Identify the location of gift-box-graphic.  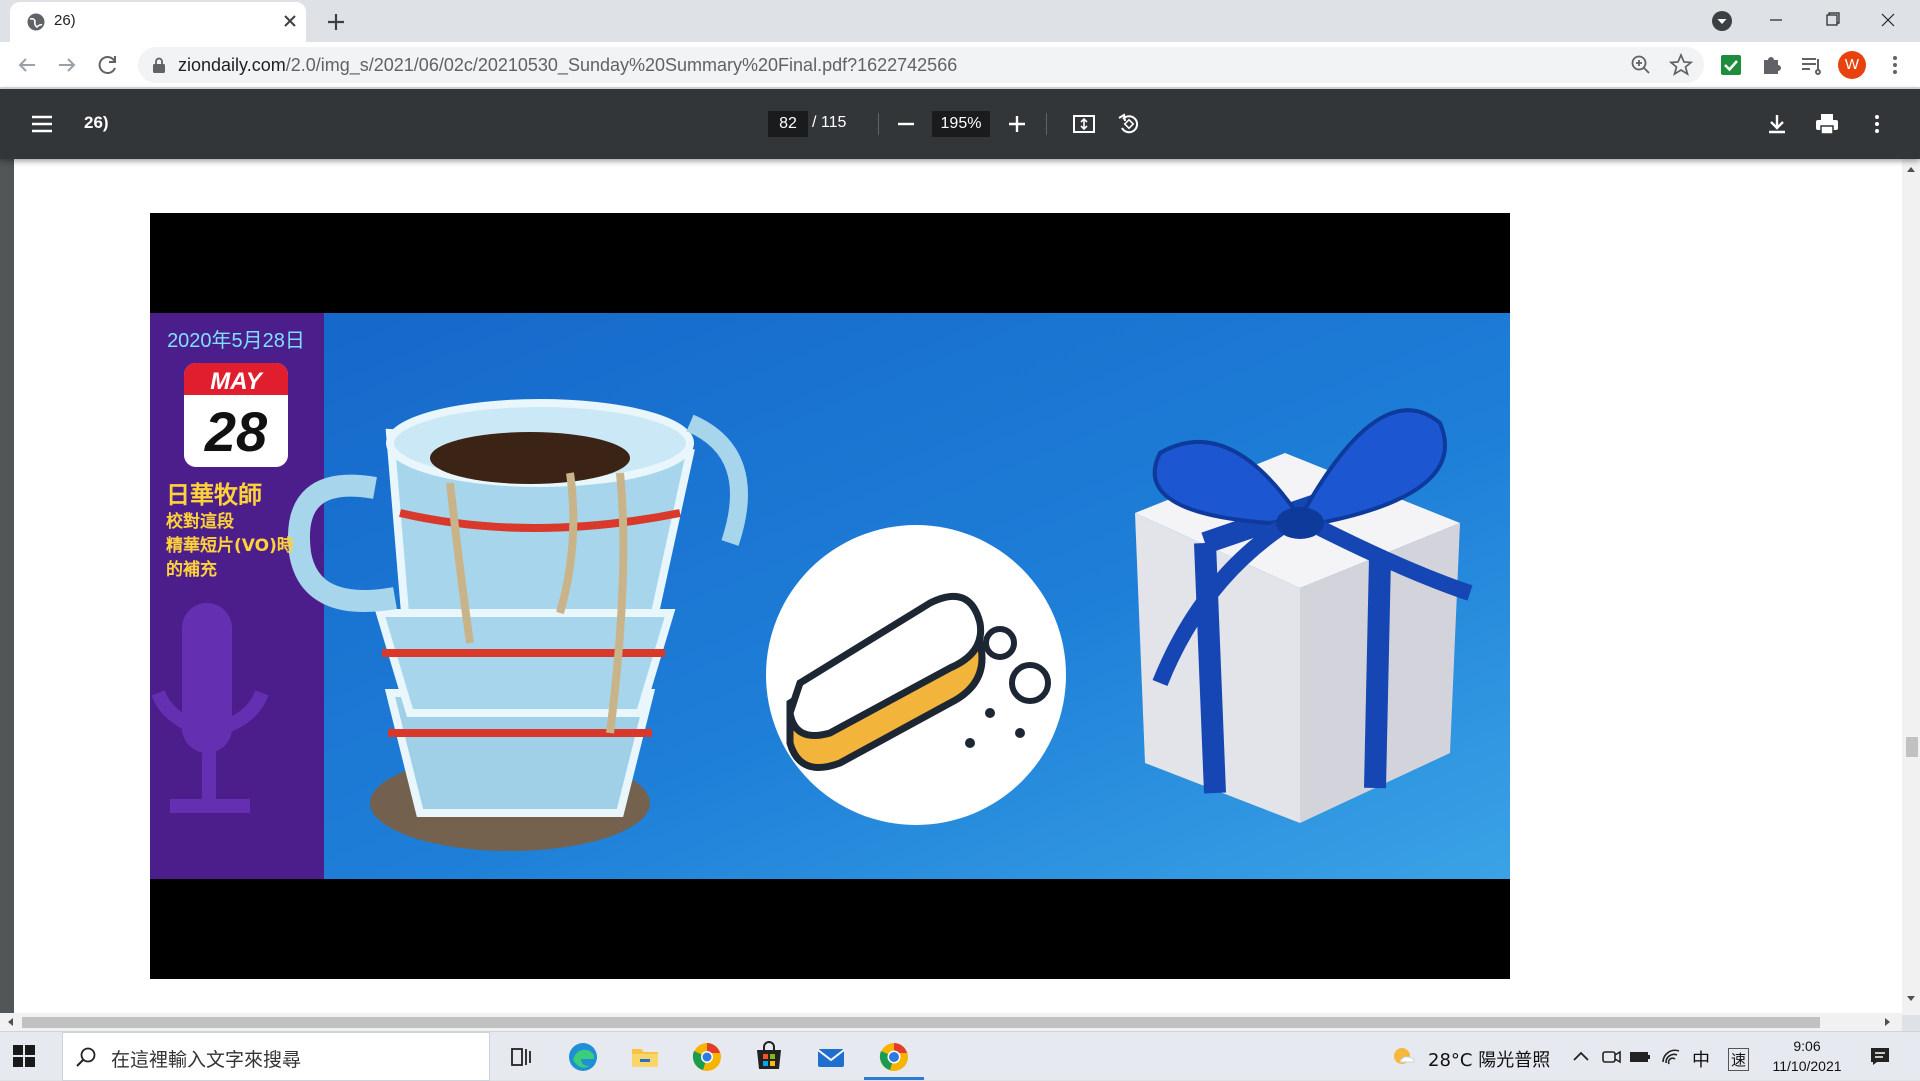
(1304, 615).